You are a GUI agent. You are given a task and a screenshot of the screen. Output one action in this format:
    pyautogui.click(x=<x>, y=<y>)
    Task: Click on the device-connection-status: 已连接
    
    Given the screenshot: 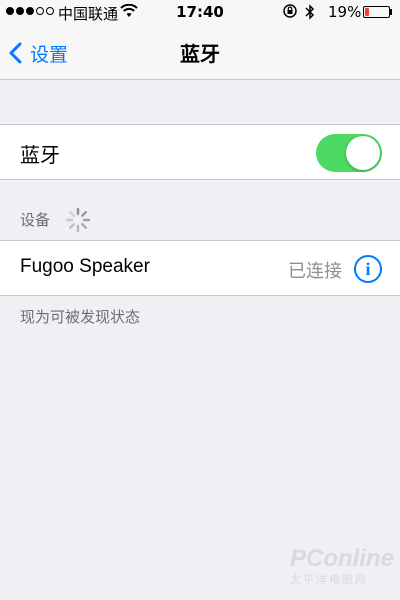 What is the action you would take?
    pyautogui.click(x=315, y=271)
    